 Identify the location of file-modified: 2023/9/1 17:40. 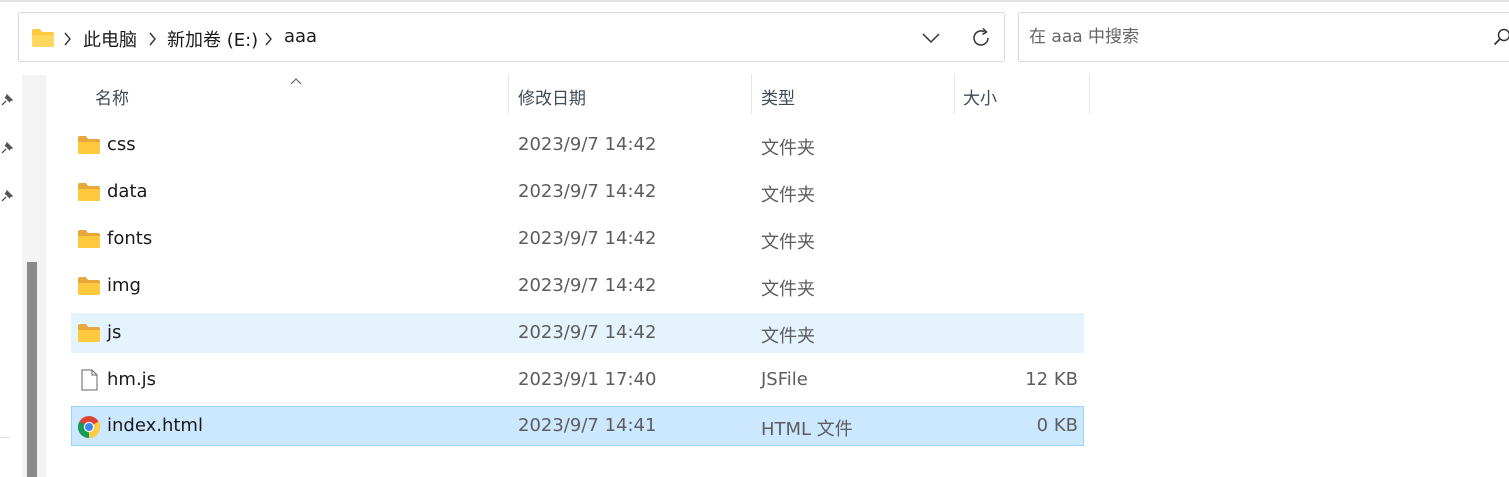
(587, 379).